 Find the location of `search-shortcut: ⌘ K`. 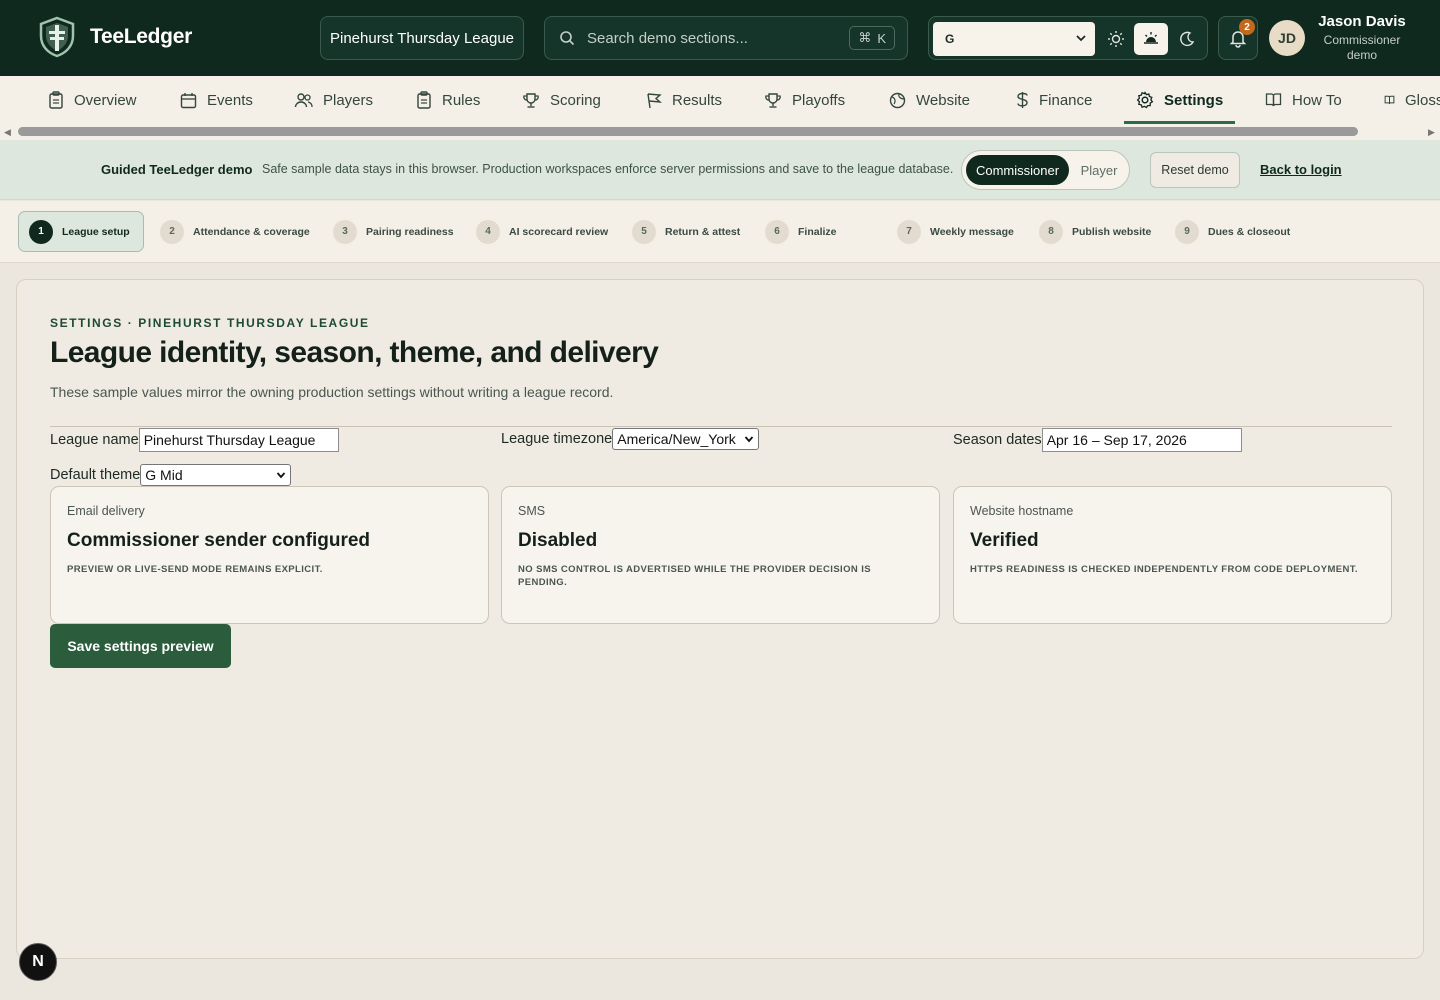

search-shortcut: ⌘ K is located at coordinates (872, 38).